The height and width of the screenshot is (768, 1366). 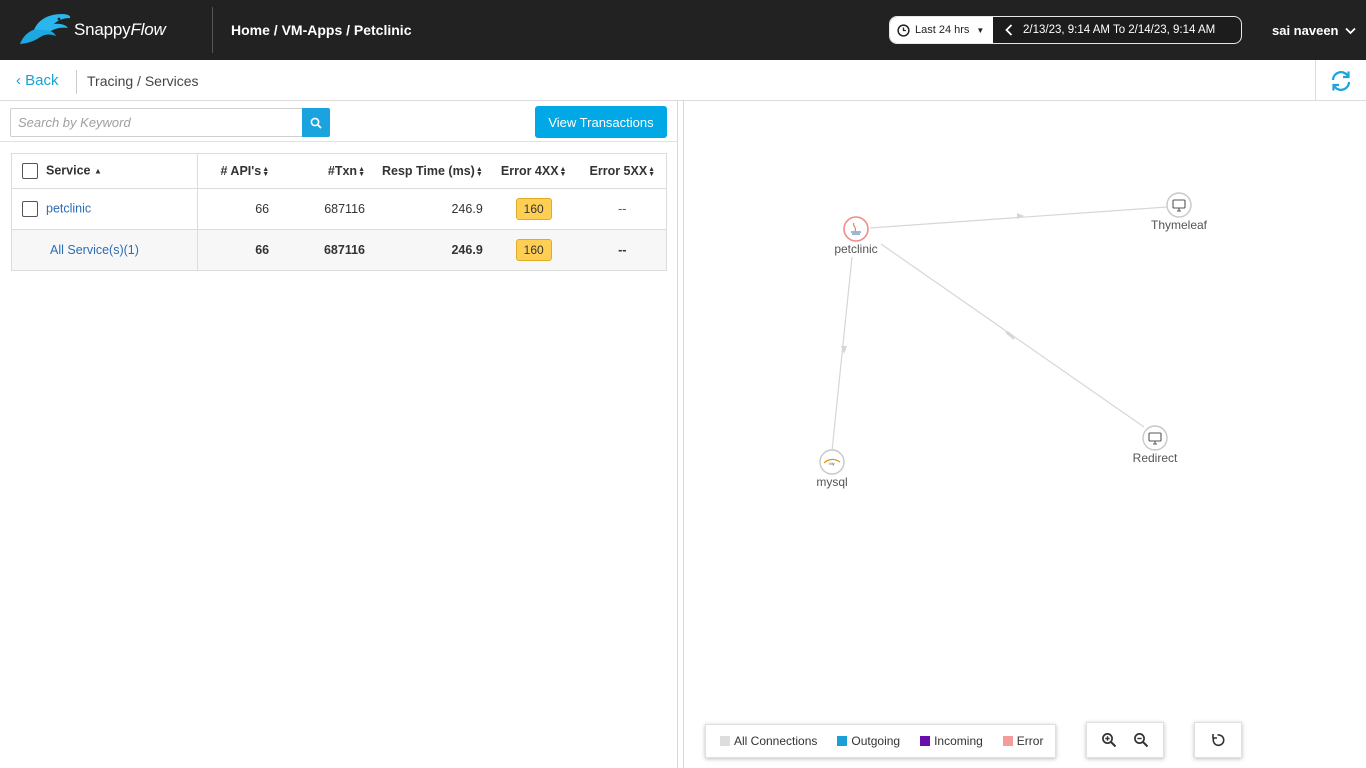 I want to click on apis-header-label: # API's, so click(x=241, y=171).